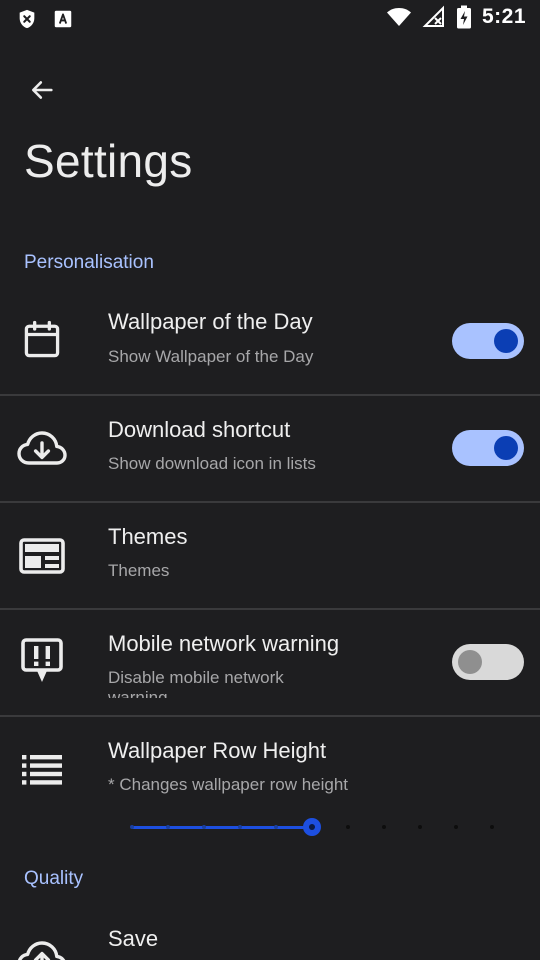 The height and width of the screenshot is (960, 540). What do you see at coordinates (138, 693) in the screenshot?
I see `setting-summary-cut: warning` at bounding box center [138, 693].